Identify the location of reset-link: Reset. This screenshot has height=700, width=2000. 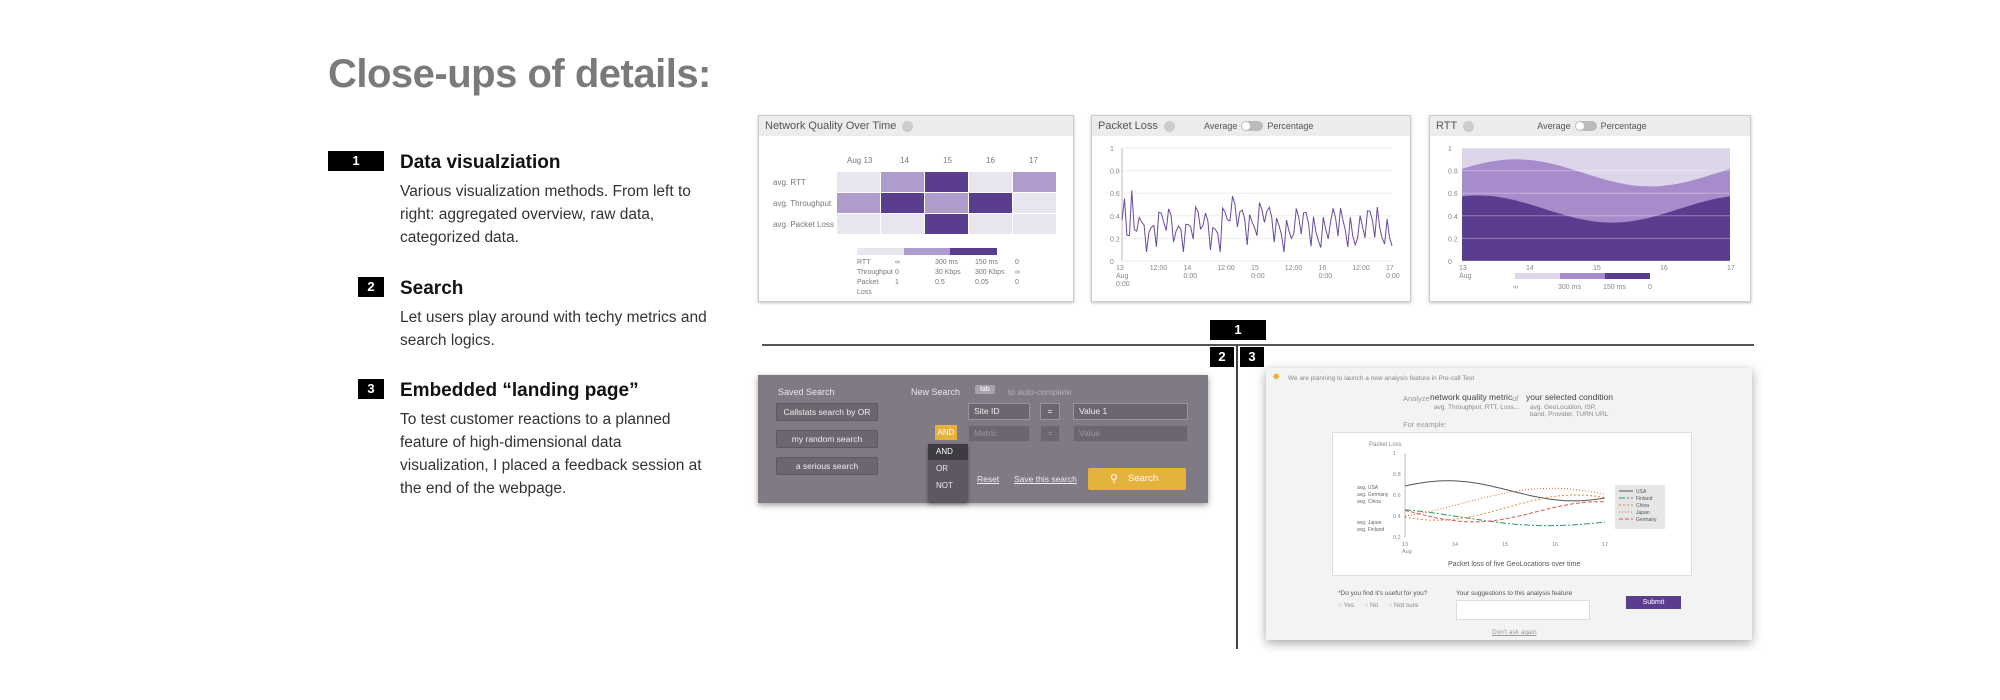
(988, 479).